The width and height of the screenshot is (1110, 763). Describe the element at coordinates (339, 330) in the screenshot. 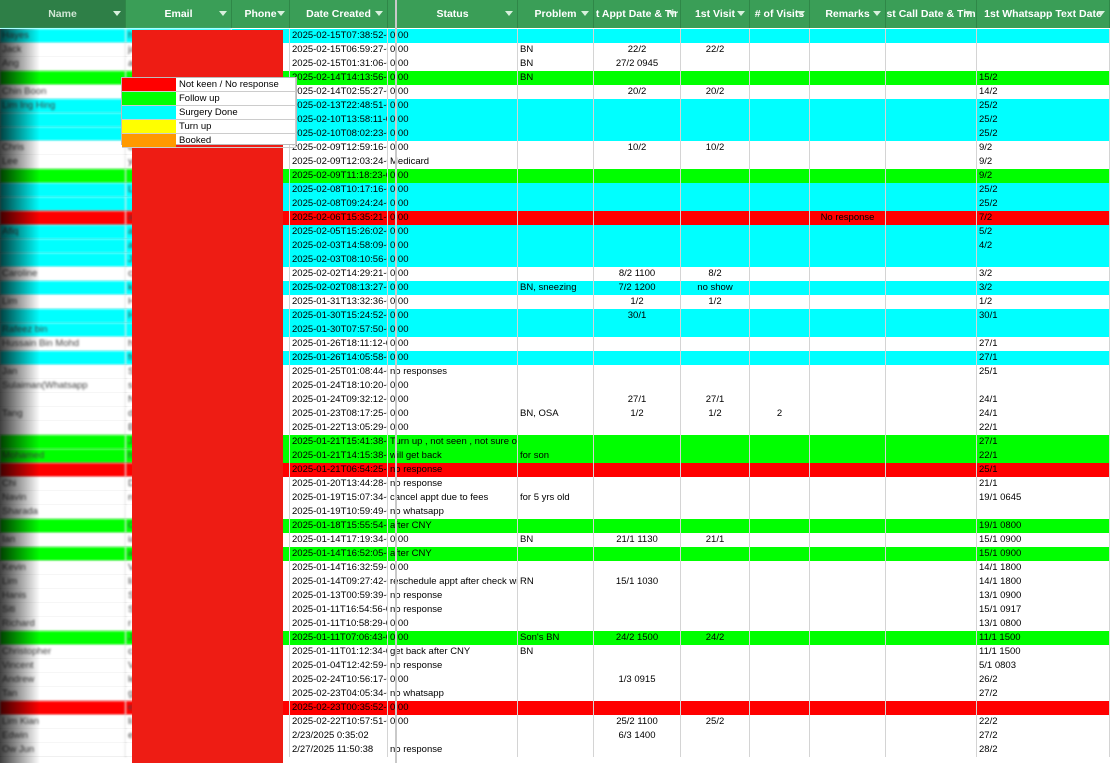

I see `cell-date-created: 2025-01-30T07:57:50-0` at that location.